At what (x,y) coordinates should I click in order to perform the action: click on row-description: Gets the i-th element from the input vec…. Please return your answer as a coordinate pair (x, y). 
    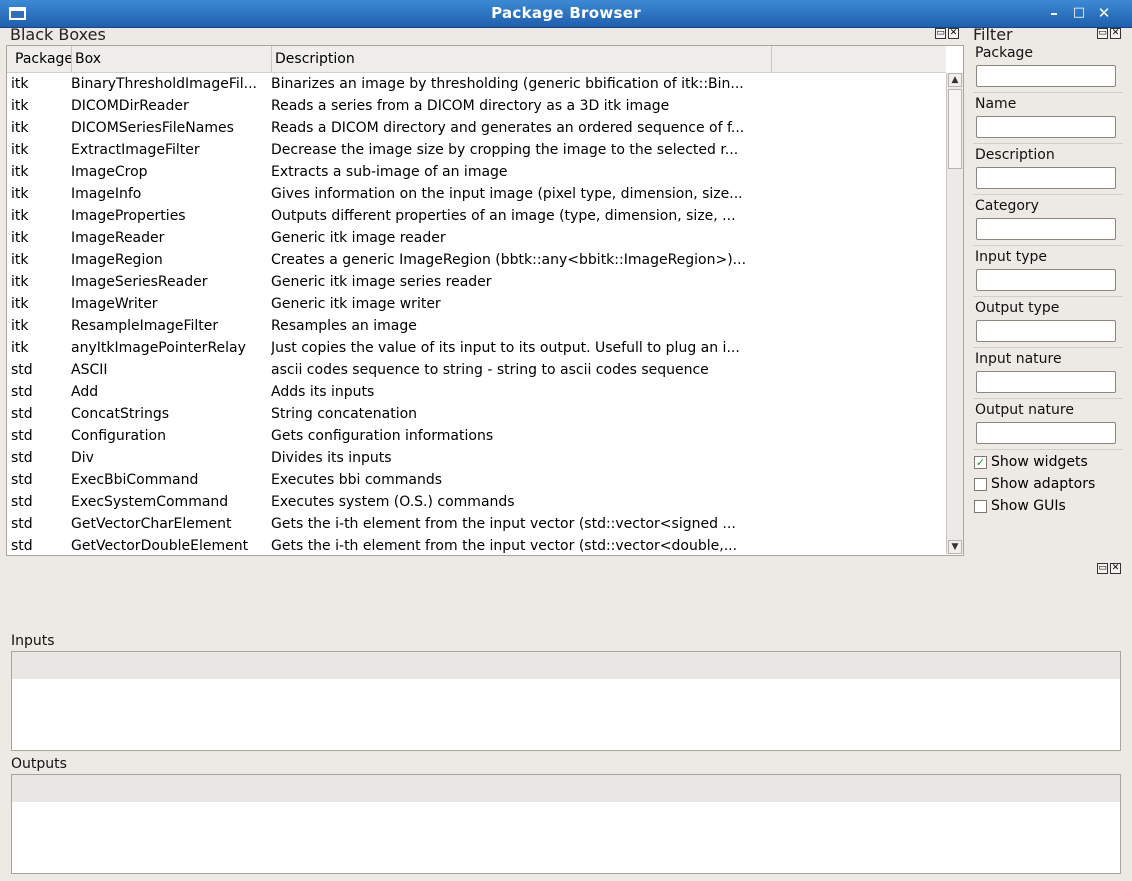
    Looking at the image, I should click on (503, 524).